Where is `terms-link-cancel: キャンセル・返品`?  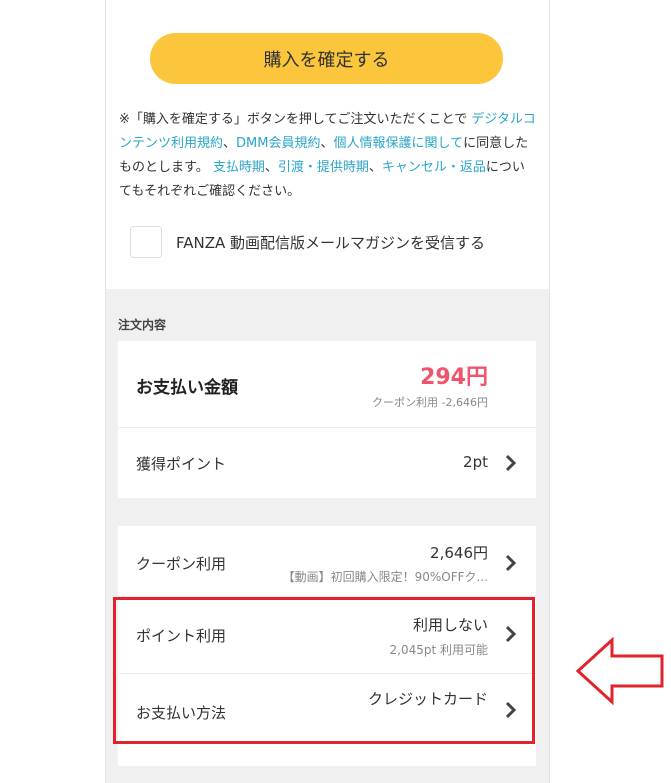
terms-link-cancel: キャンセル・返品 is located at coordinates (434, 167).